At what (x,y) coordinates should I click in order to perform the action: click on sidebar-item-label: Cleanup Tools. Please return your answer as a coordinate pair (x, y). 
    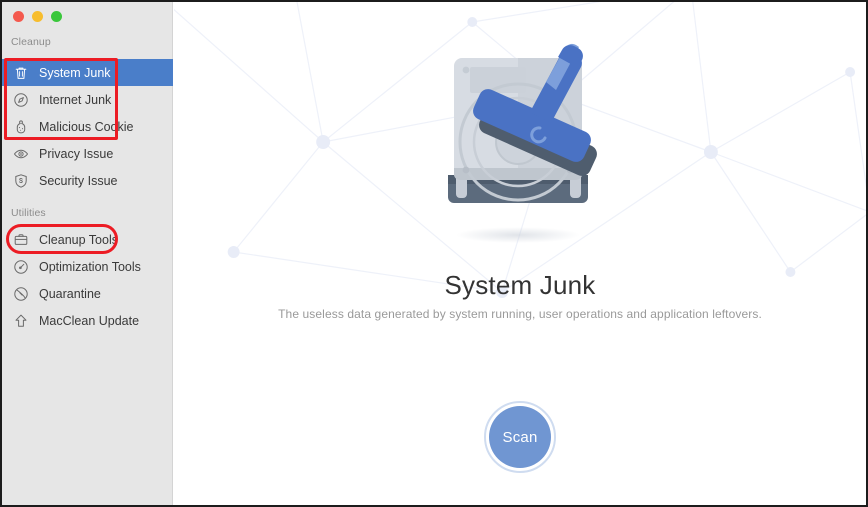
    Looking at the image, I should click on (78, 239).